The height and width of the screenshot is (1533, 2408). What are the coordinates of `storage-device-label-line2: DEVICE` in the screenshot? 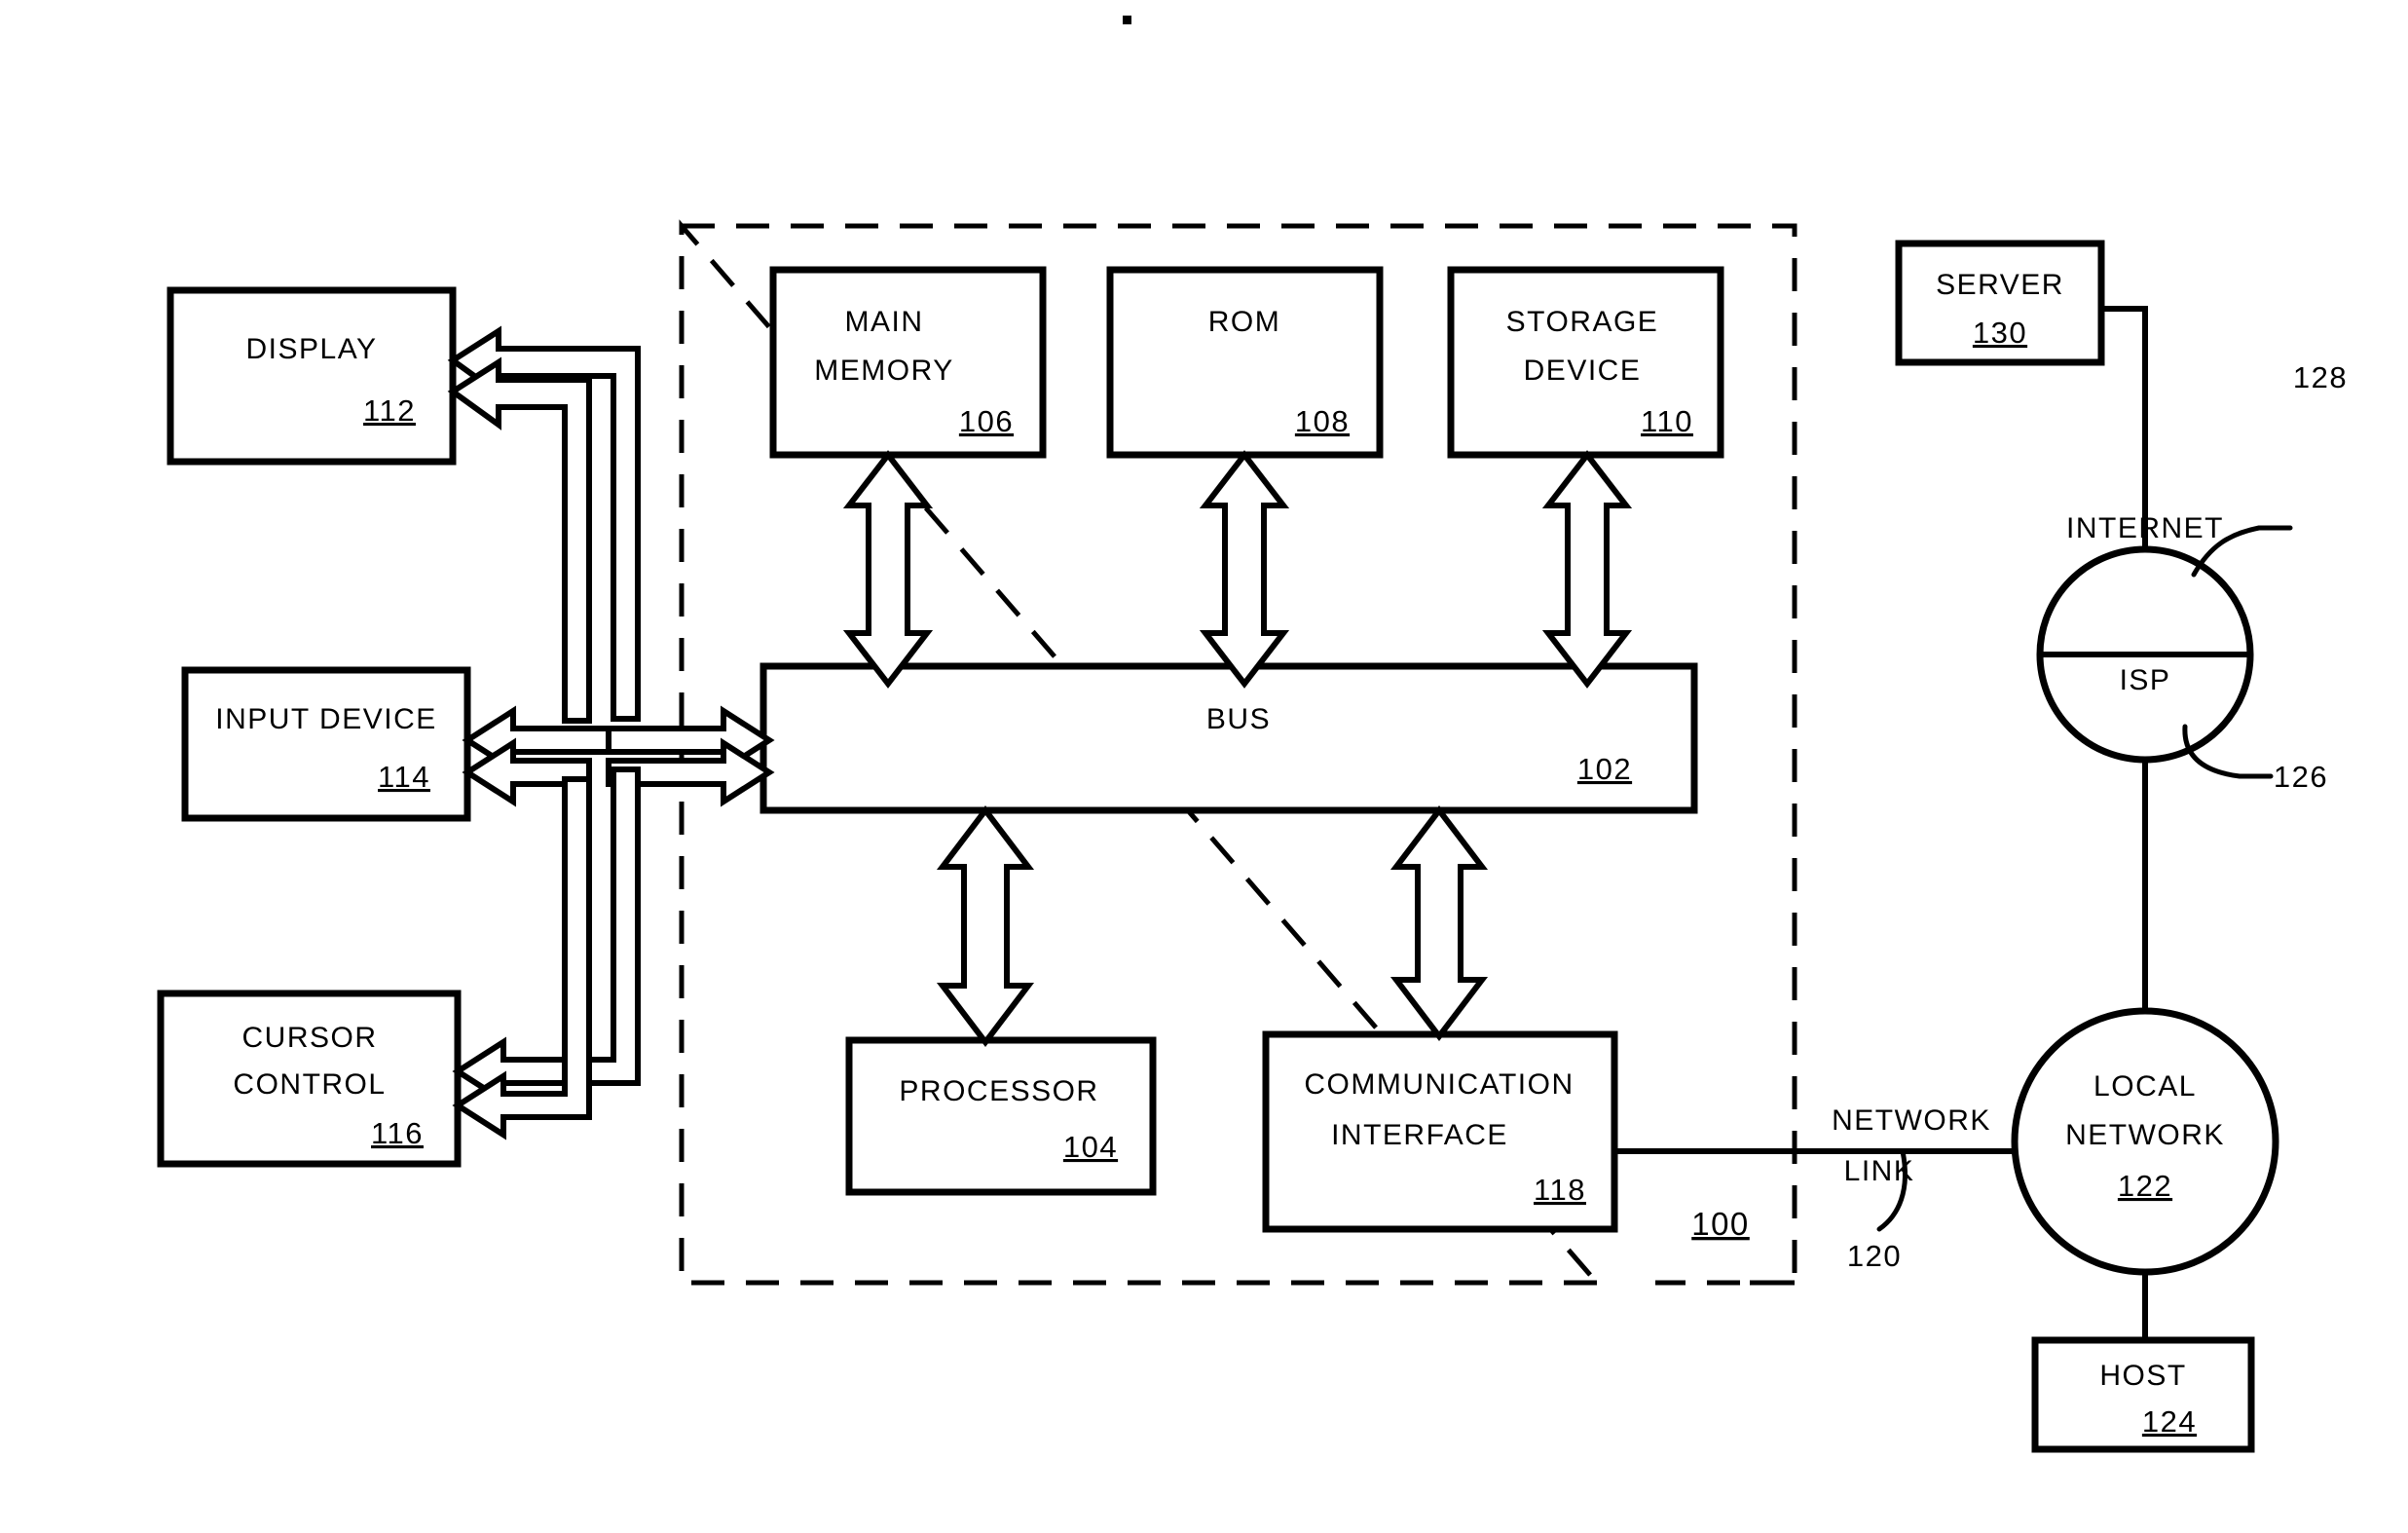 It's located at (1583, 371).